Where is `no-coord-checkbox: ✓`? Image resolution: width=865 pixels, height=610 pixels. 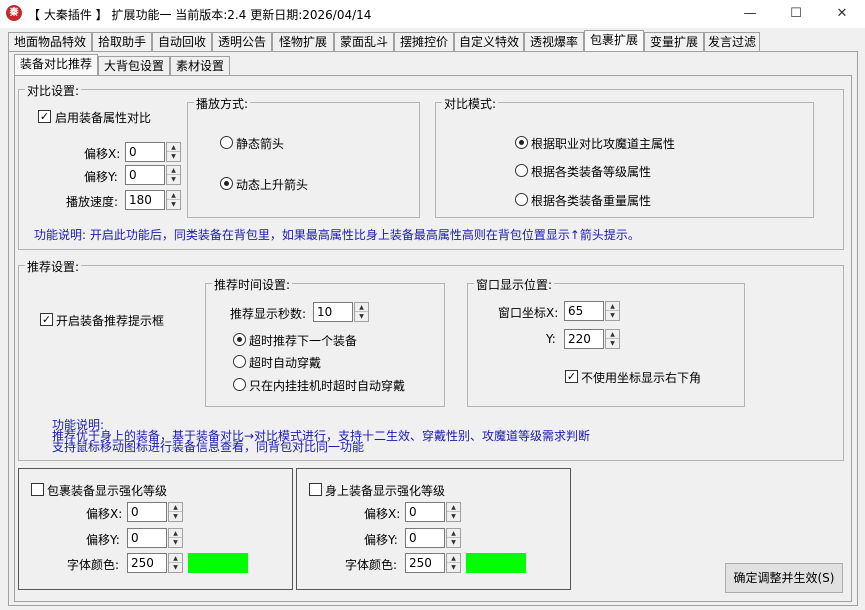
no-coord-checkbox: ✓ is located at coordinates (571, 376).